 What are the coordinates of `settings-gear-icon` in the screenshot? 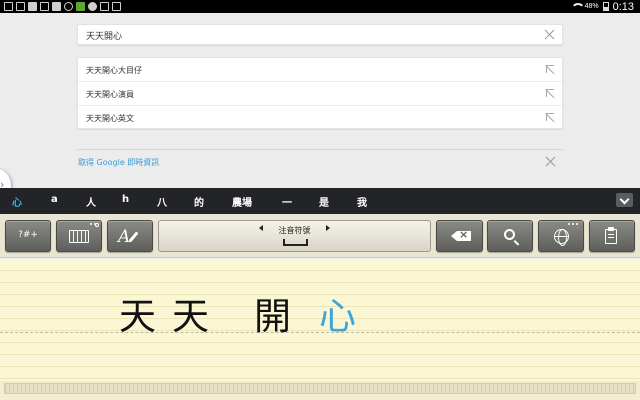 It's located at (97, 225).